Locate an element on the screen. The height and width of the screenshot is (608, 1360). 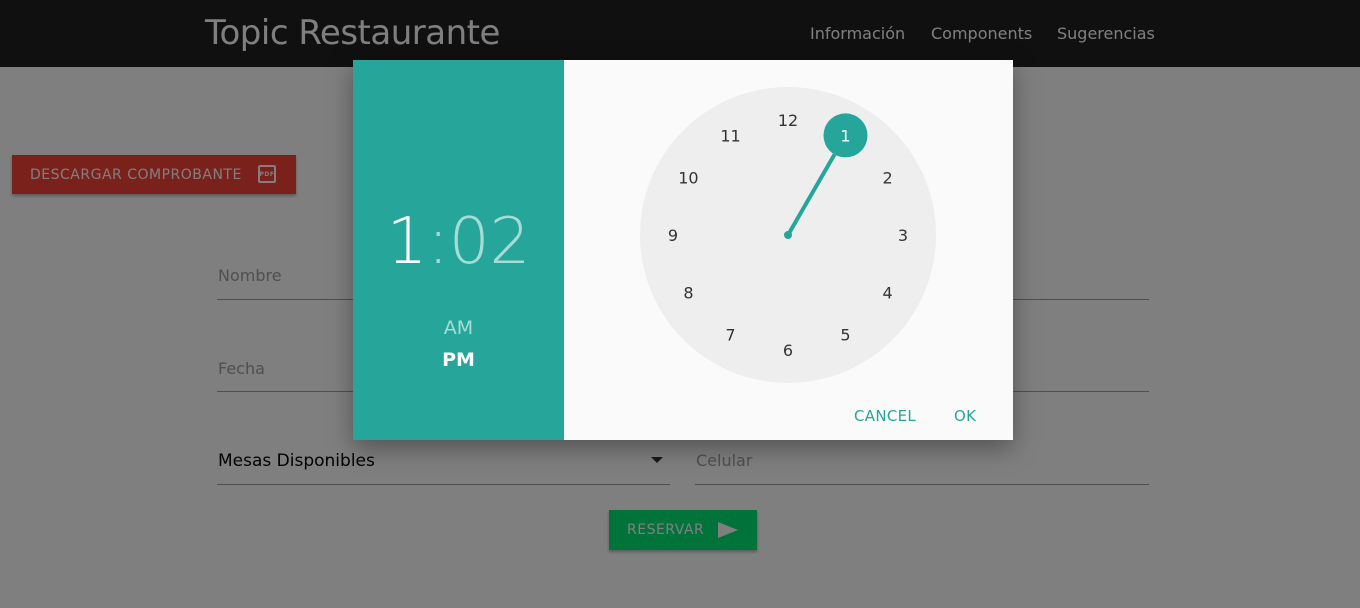
clock-number-9: 9 is located at coordinates (673, 235).